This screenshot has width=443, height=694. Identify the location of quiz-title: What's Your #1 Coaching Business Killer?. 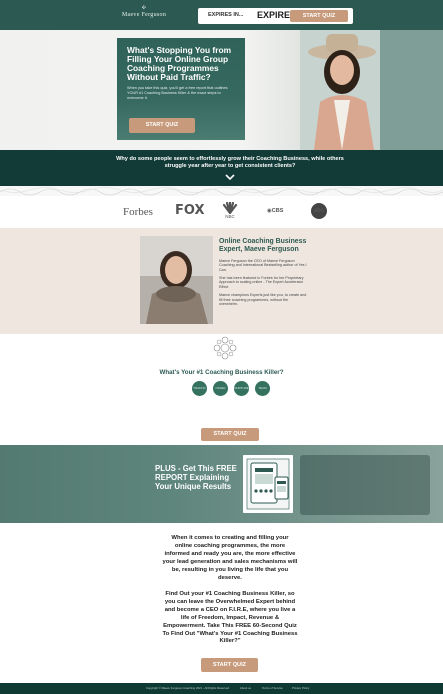
(221, 372).